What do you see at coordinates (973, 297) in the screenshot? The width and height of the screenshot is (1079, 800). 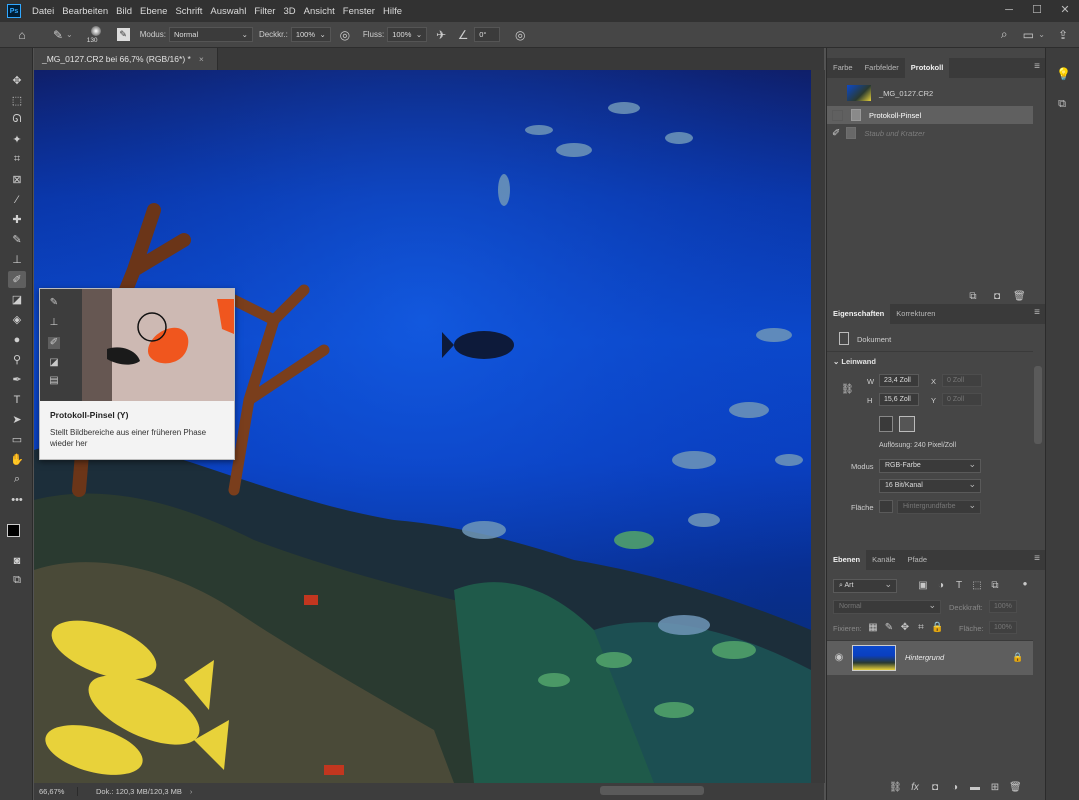 I see `new-document-from-state-icon: ⧉` at bounding box center [973, 297].